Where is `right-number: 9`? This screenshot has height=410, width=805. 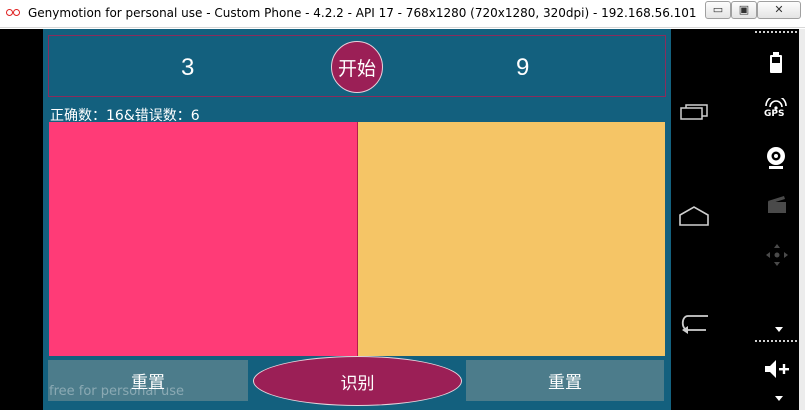 right-number: 9 is located at coordinates (523, 67).